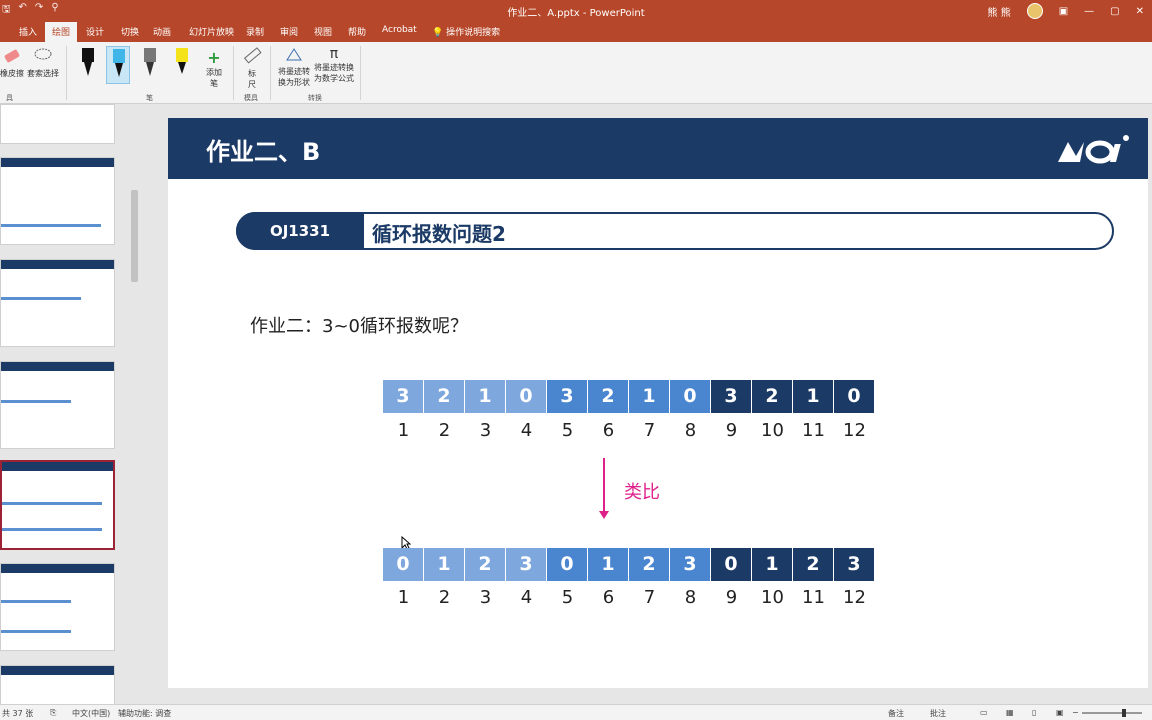  Describe the element at coordinates (214, 83) in the screenshot. I see `add-pen-label-2: 笔` at that location.